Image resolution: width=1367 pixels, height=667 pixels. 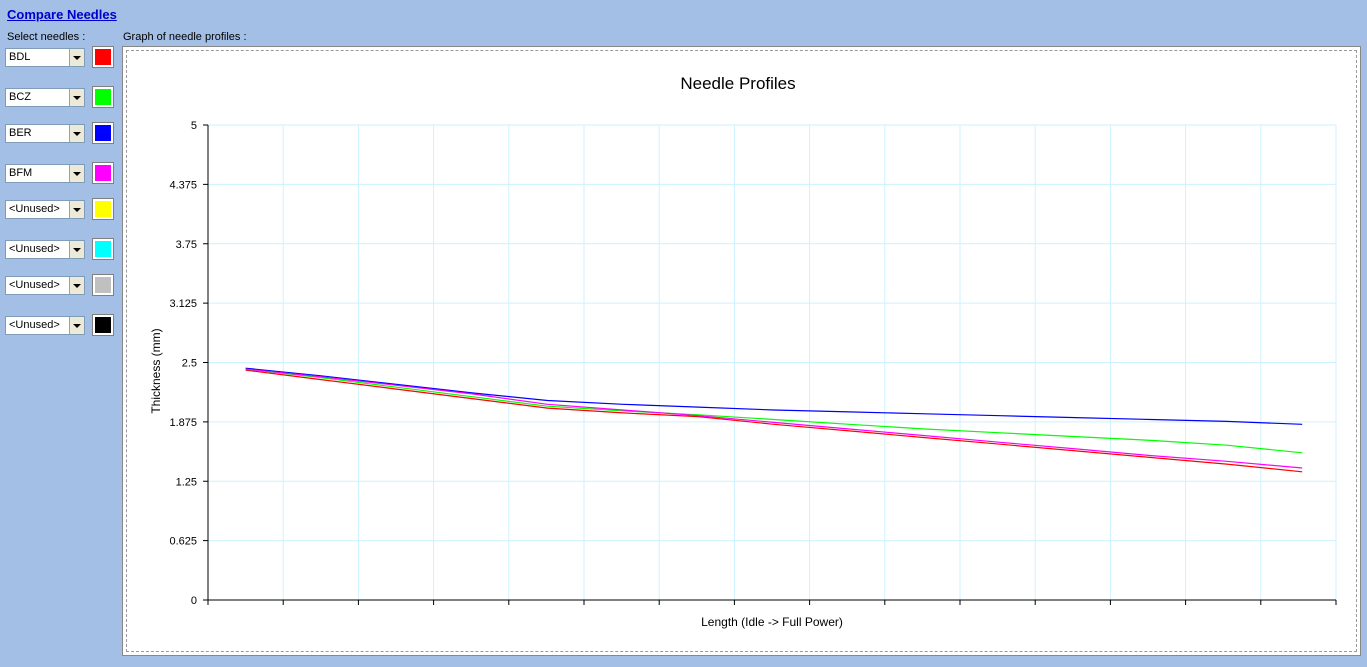 I want to click on y-tick-label: 0, so click(x=194, y=601).